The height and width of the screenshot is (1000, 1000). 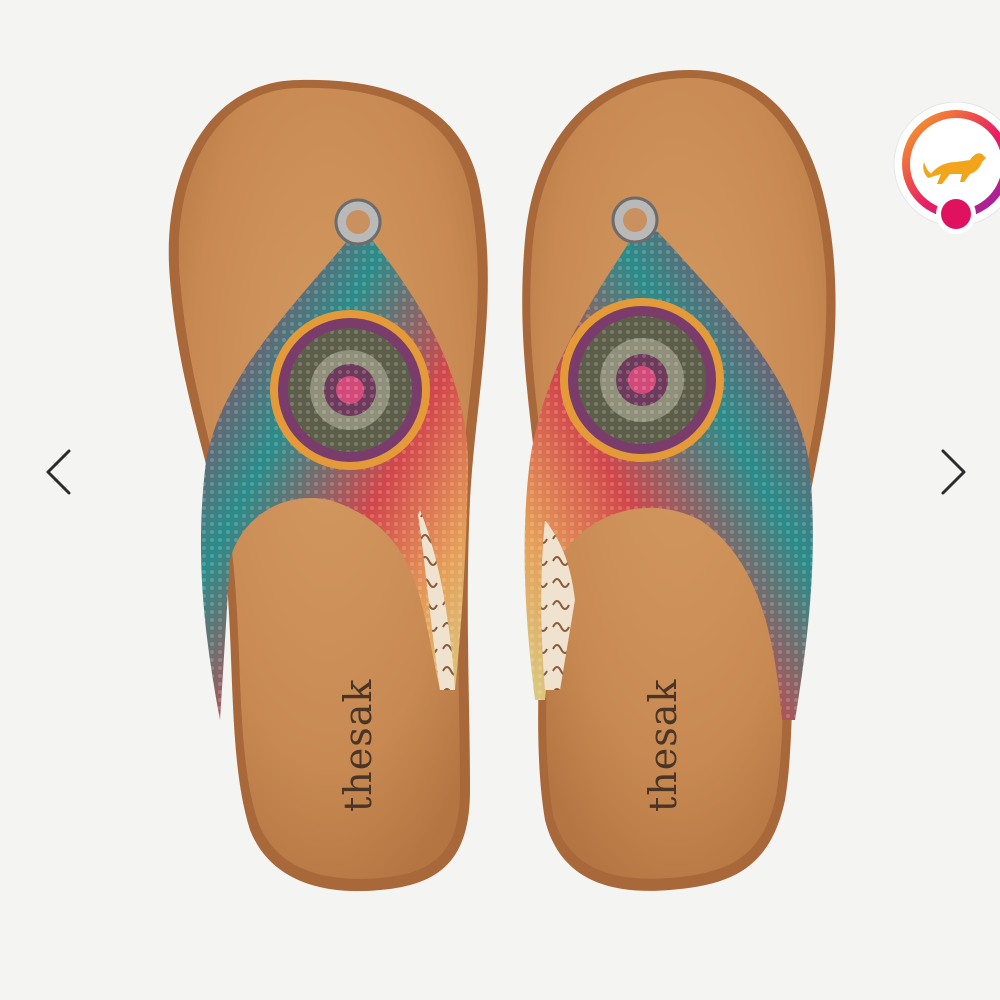 I want to click on left-medallion, so click(x=350, y=390).